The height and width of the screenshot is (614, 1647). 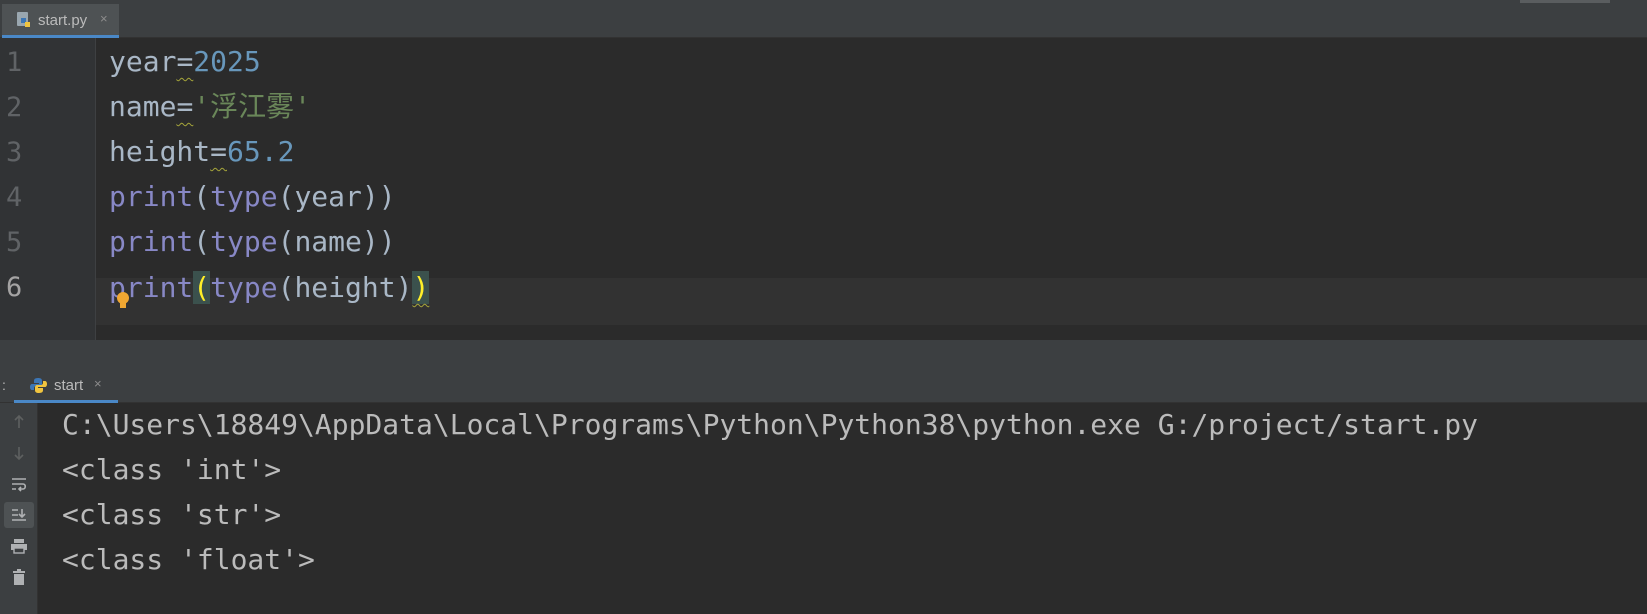 I want to click on code-token: (name)), so click(x=336, y=241).